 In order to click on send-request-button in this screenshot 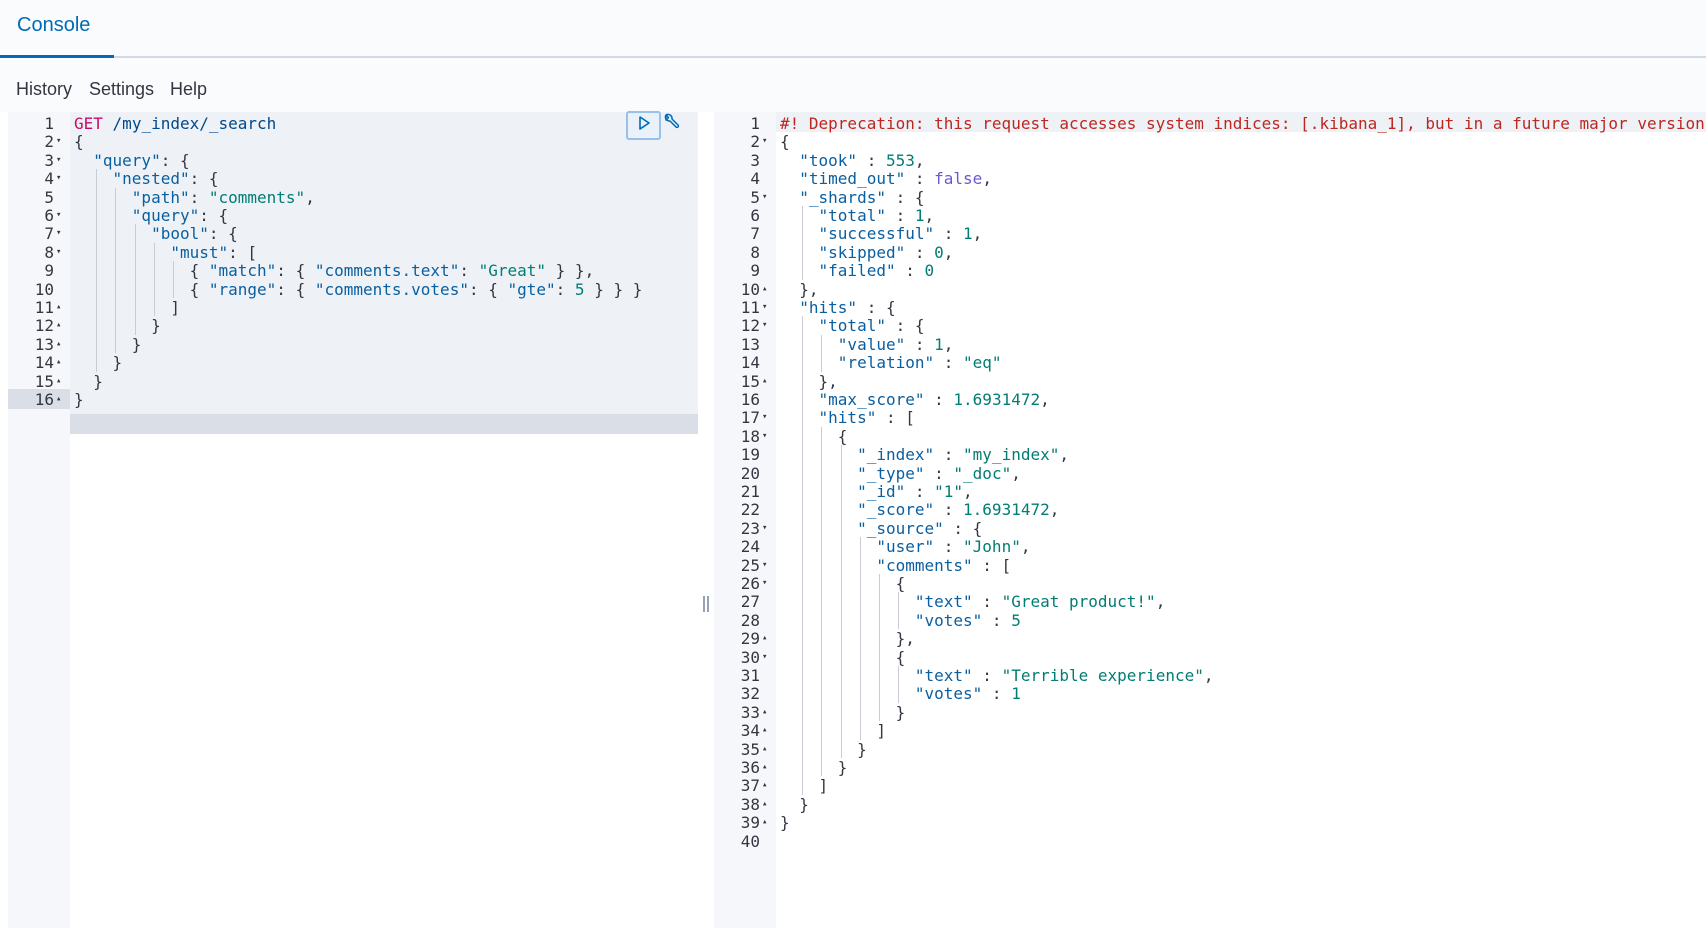, I will do `click(643, 125)`.